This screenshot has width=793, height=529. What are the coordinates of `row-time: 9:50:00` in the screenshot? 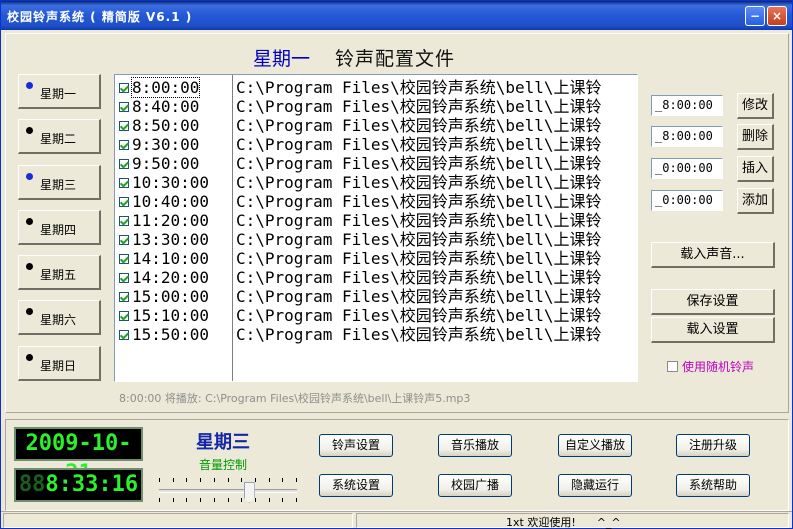 It's located at (166, 163).